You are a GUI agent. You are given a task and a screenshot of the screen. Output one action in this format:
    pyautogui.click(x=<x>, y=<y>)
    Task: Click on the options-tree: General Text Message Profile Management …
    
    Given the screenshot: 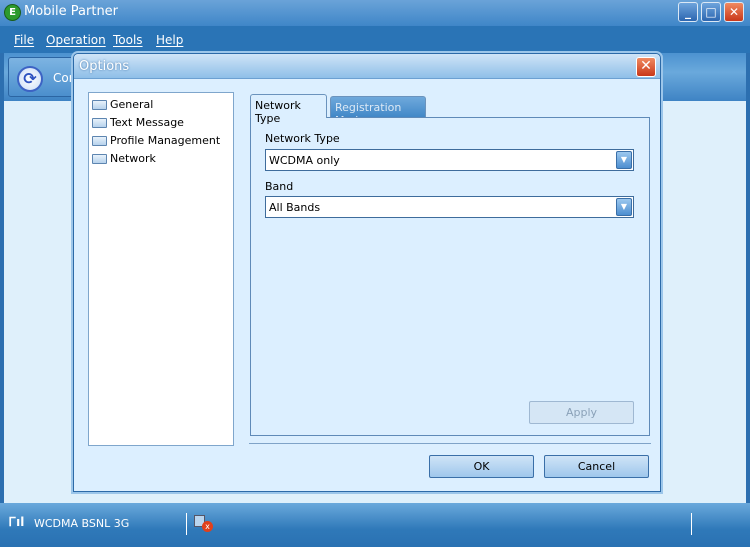 What is the action you would take?
    pyautogui.click(x=161, y=269)
    